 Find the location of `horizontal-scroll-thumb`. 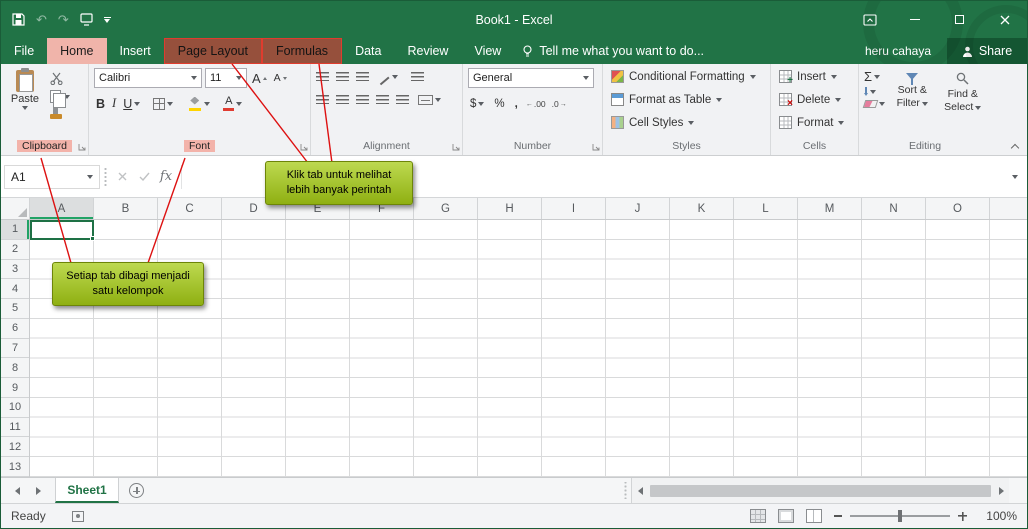

horizontal-scroll-thumb is located at coordinates (820, 490).